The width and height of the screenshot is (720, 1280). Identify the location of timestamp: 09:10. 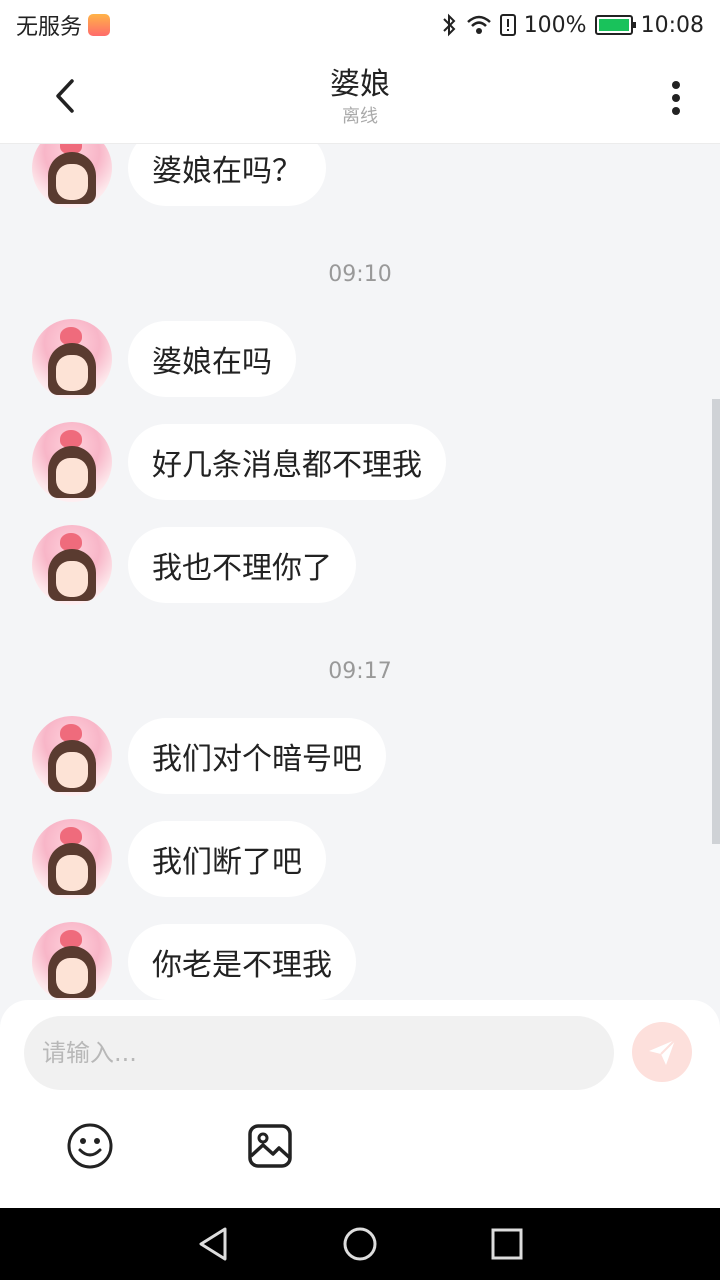
(360, 274).